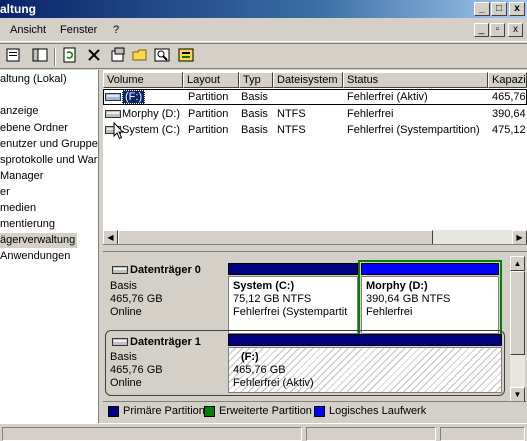  I want to click on legend-swatch-extended, so click(209, 411).